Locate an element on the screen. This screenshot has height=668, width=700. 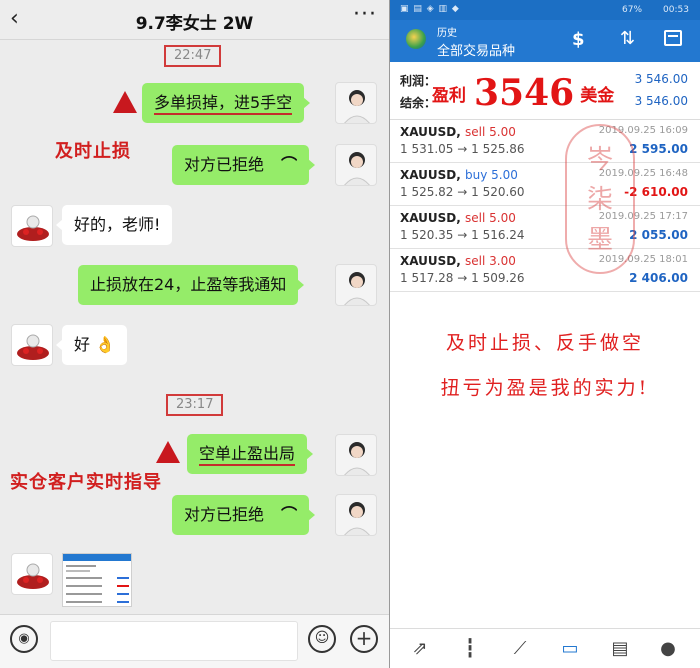
timestamp: 23:17 is located at coordinates (195, 405).